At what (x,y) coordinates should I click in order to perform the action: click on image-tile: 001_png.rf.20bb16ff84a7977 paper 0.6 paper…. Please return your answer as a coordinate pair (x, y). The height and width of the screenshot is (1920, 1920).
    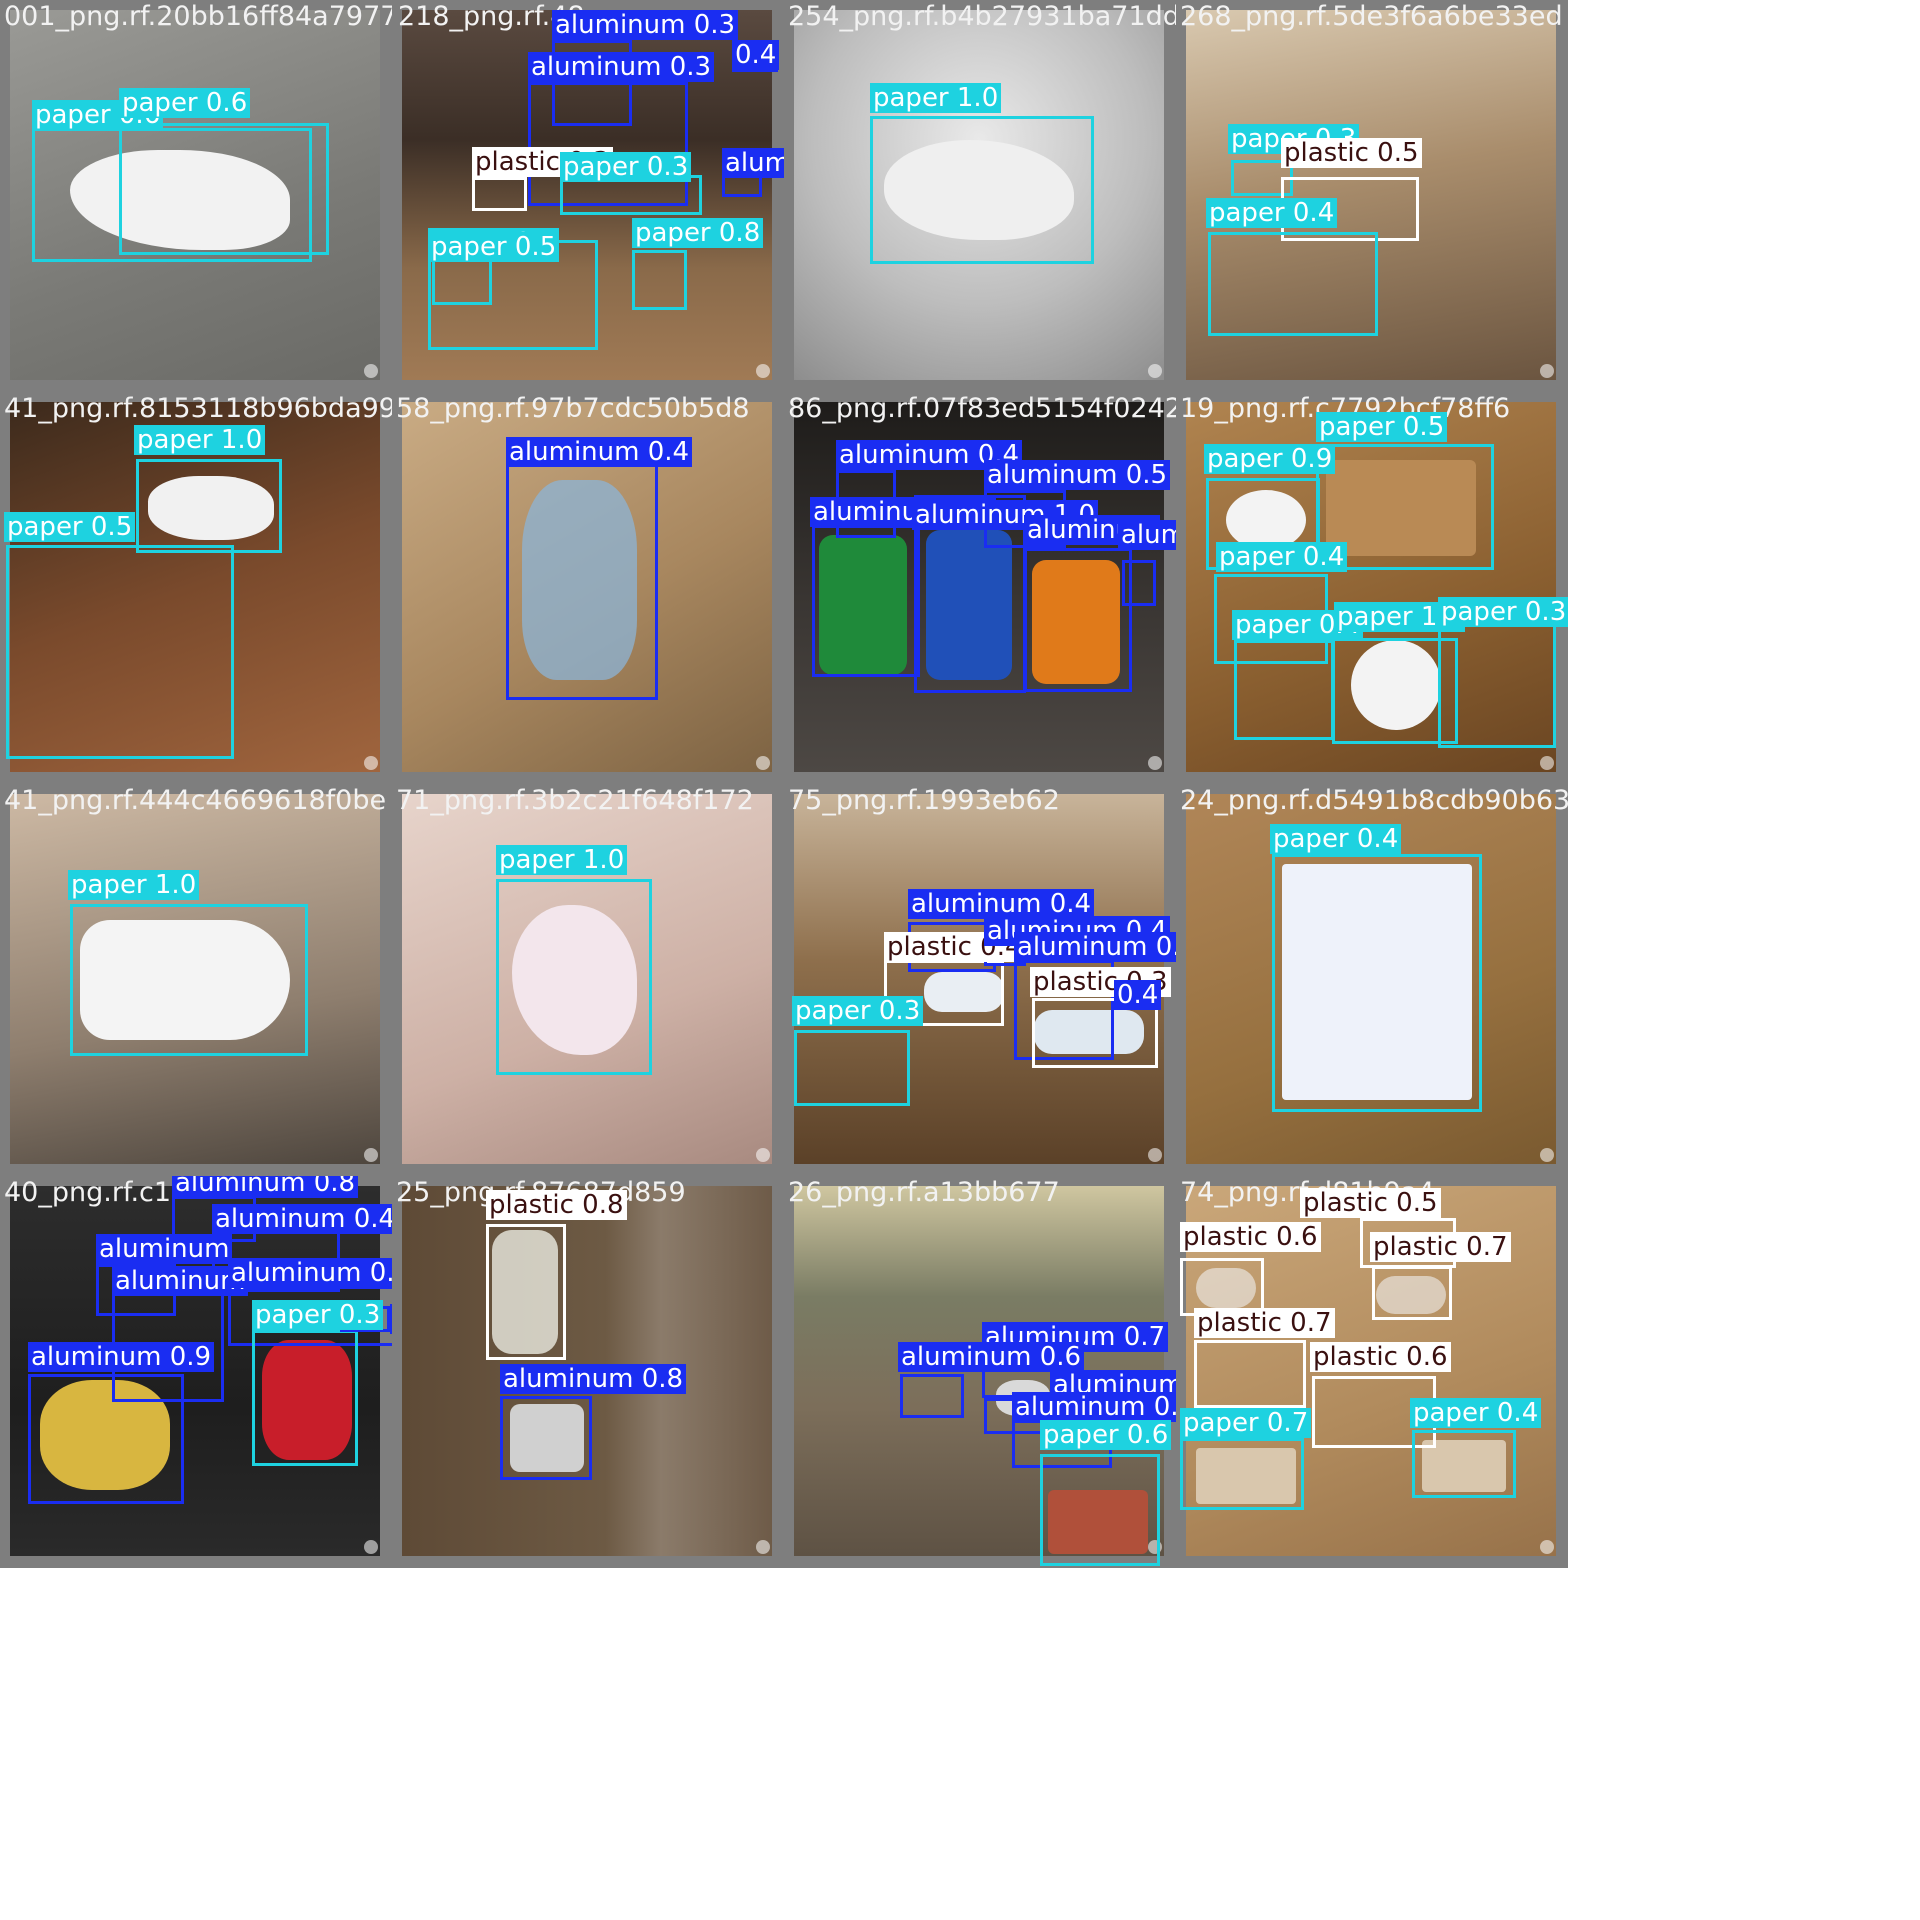
    Looking at the image, I should click on (196, 196).